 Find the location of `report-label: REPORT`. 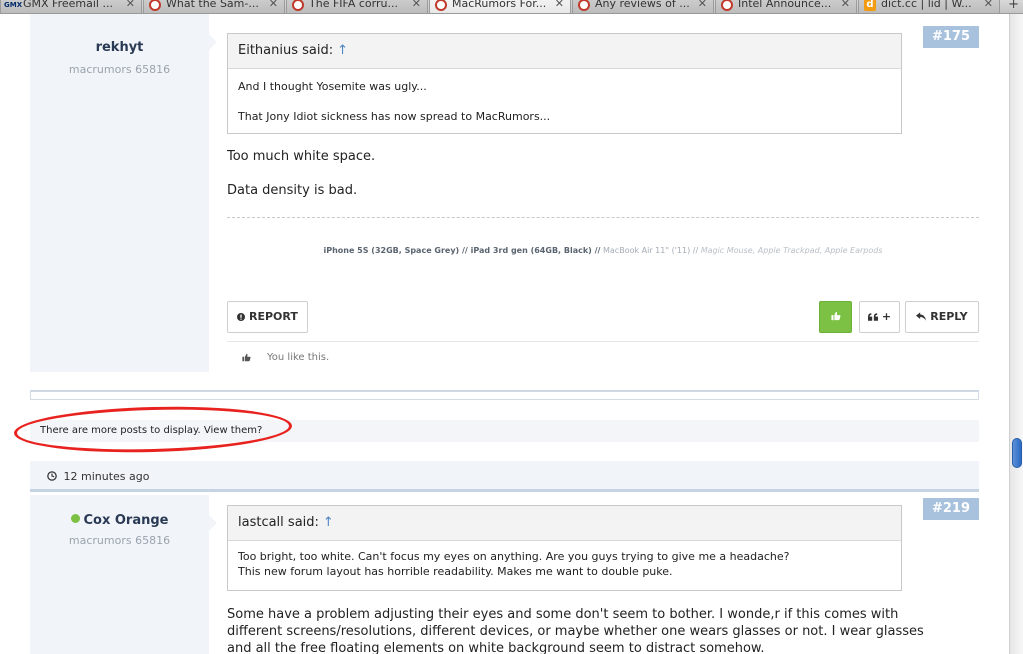

report-label: REPORT is located at coordinates (273, 316).